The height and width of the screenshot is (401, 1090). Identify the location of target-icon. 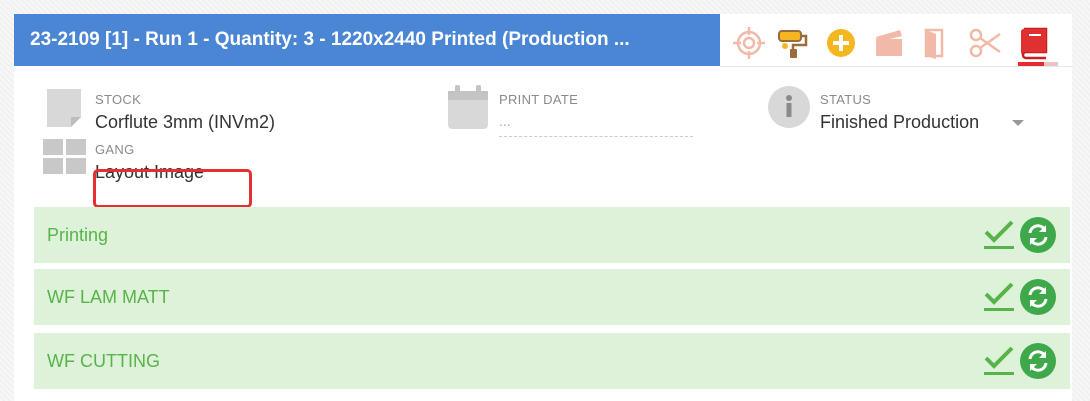
(749, 43).